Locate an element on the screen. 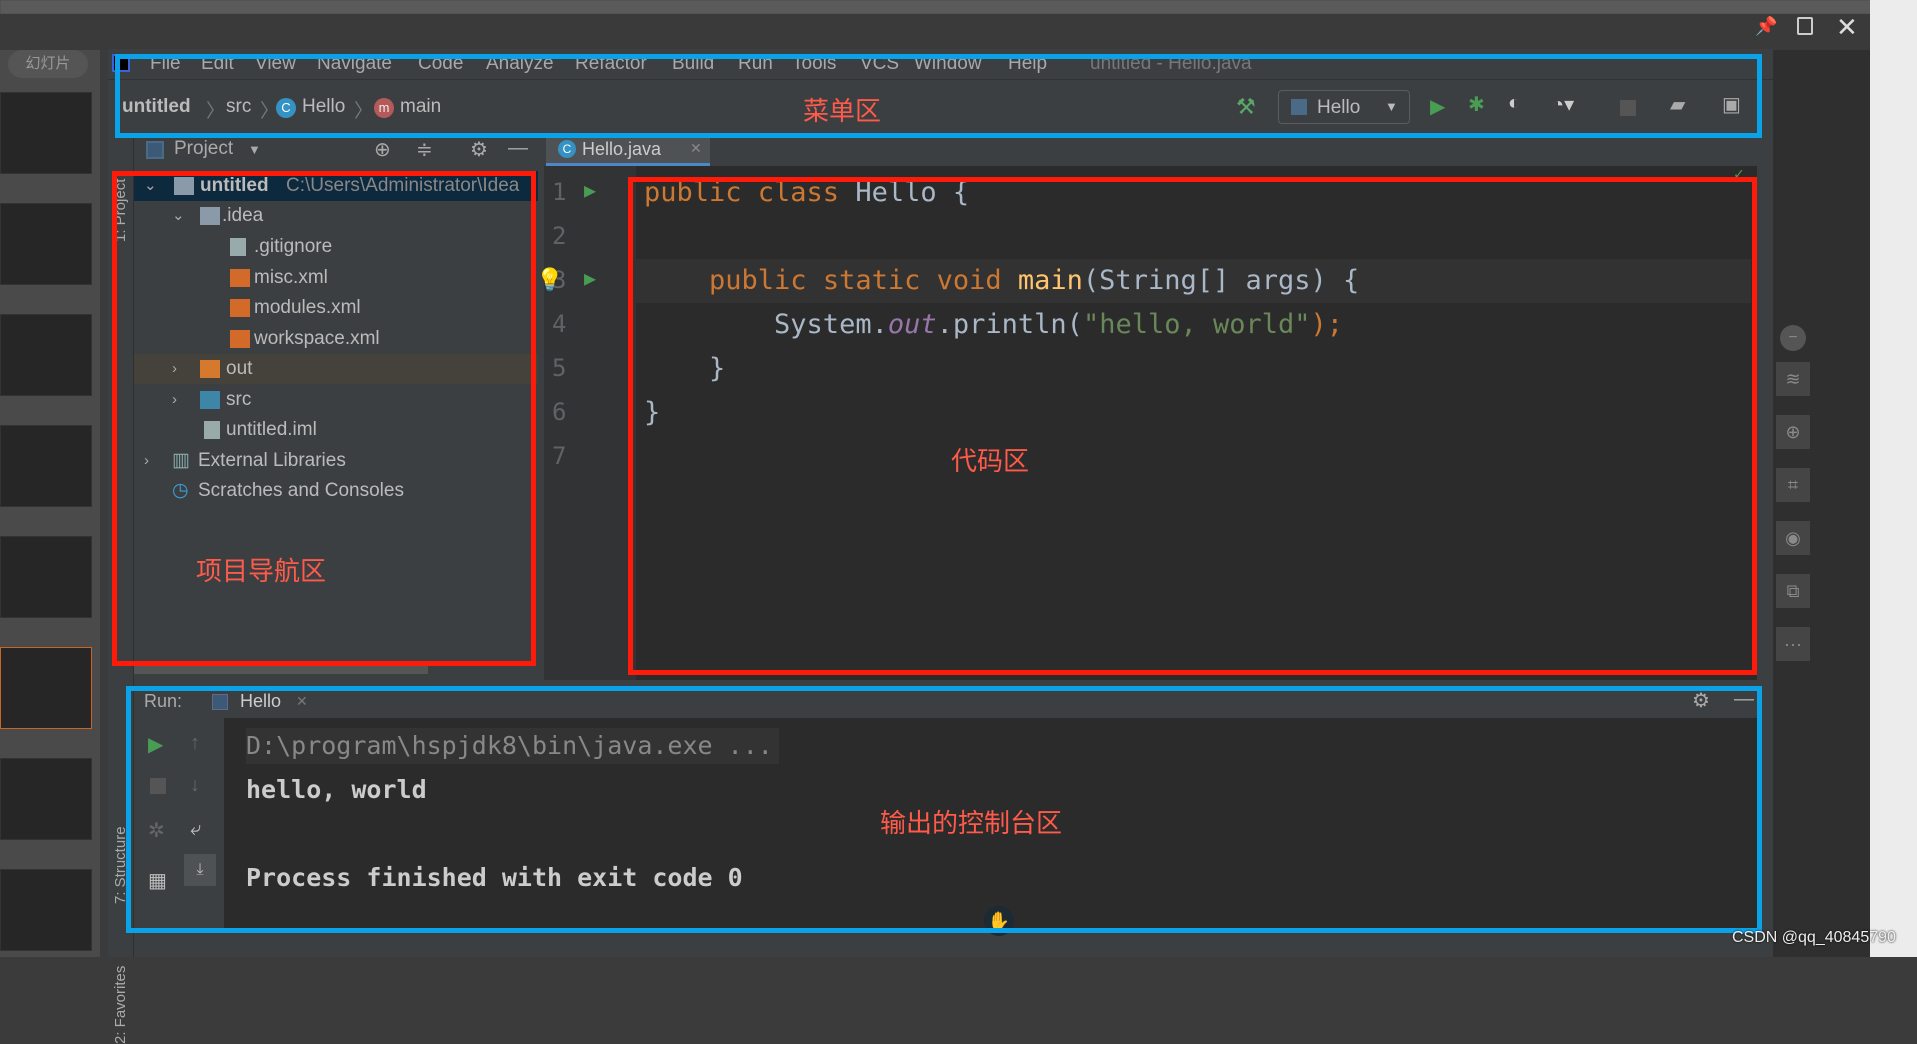 The image size is (1917, 1044). editor-tabs: C Hello.java ✕ is located at coordinates (1158, 150).